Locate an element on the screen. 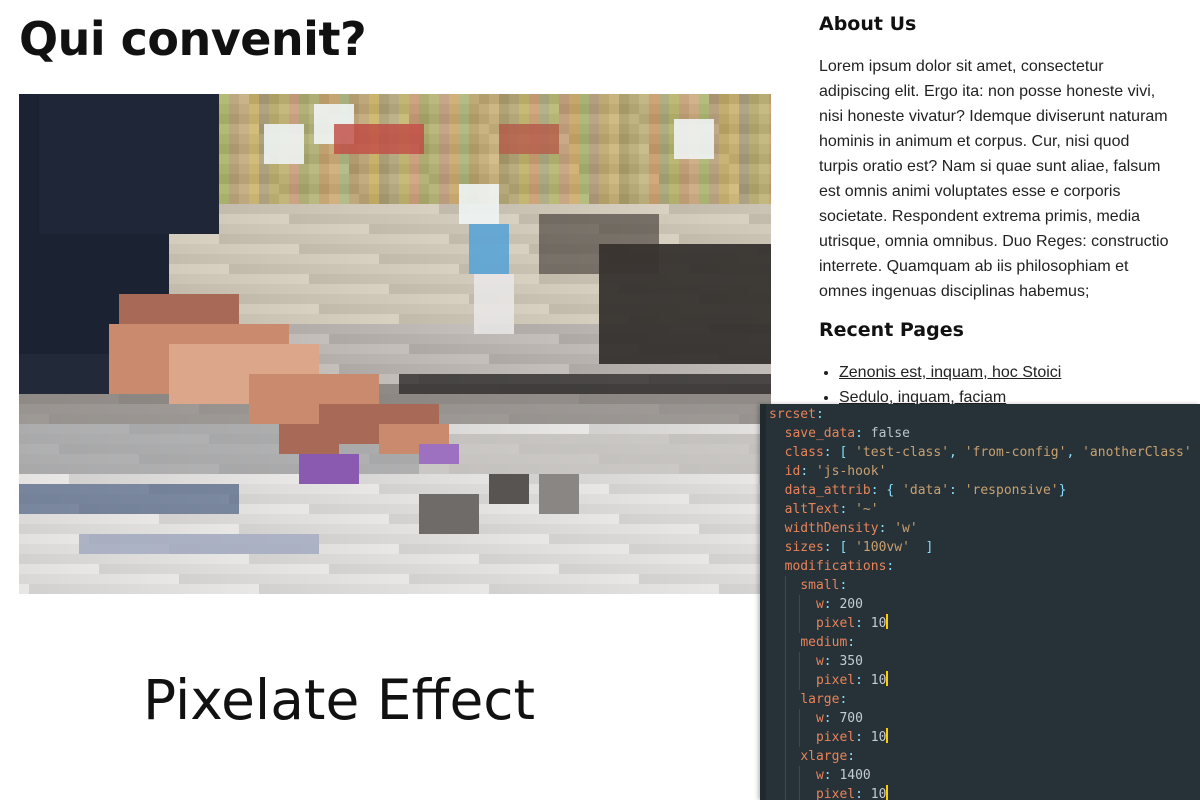 The height and width of the screenshot is (800, 1200). code-token: 200 is located at coordinates (851, 604).